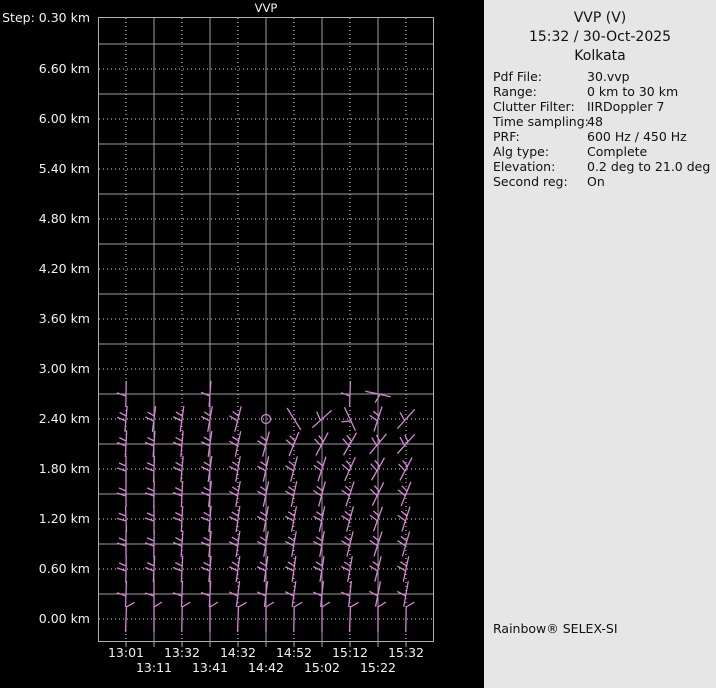 Image resolution: width=716 pixels, height=688 pixels. I want to click on y-axis-label: 2.40 km, so click(64, 418).